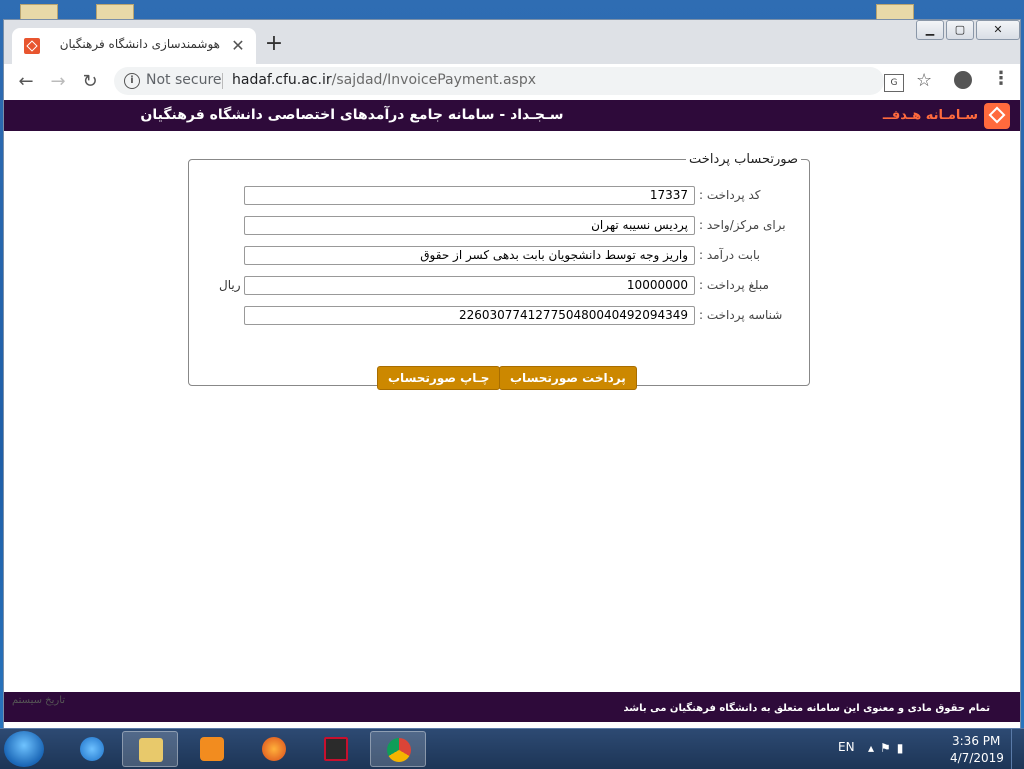 Image resolution: width=1024 pixels, height=769 pixels. Describe the element at coordinates (274, 749) in the screenshot. I see `taskbar-firefox-icon` at that location.